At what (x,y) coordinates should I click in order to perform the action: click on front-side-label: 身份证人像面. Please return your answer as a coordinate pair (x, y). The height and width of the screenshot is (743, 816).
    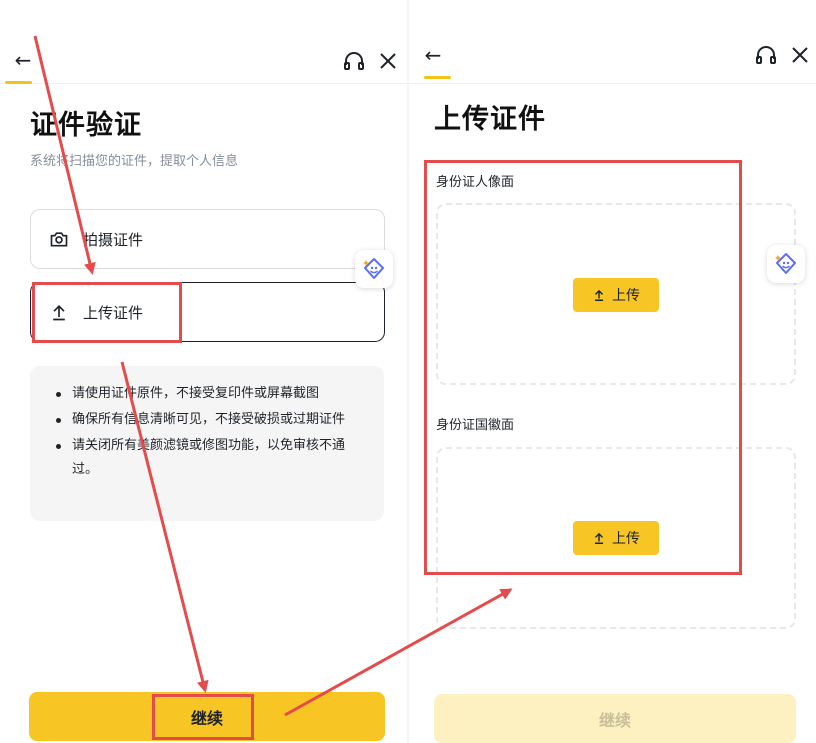
    Looking at the image, I should click on (475, 182).